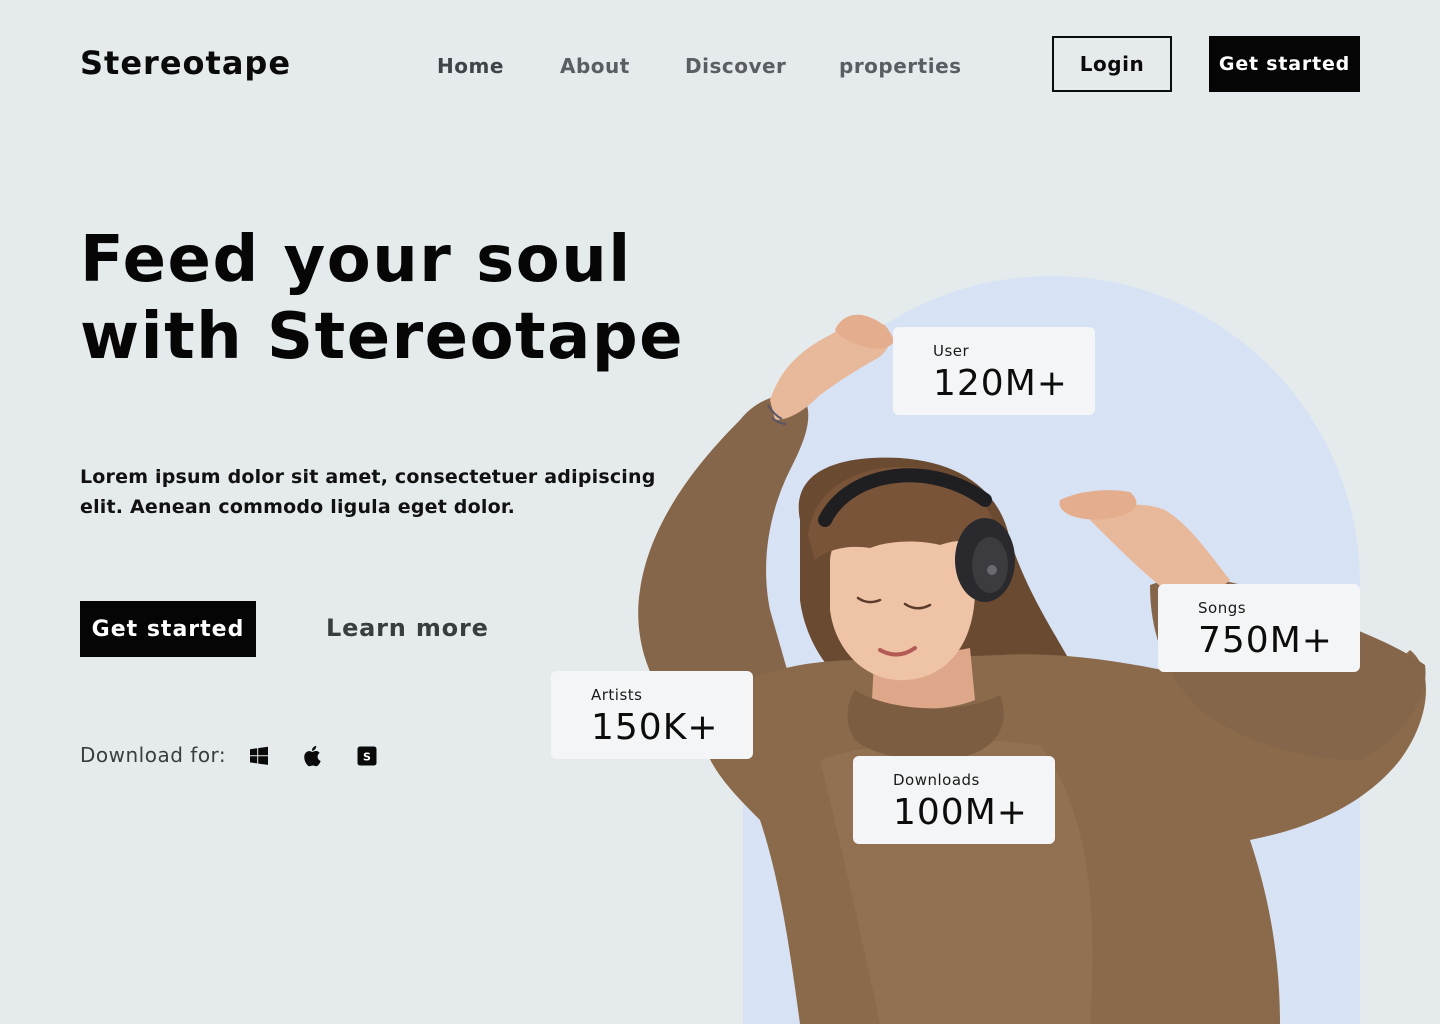 The height and width of the screenshot is (1024, 1440). Describe the element at coordinates (313, 756) in the screenshot. I see `apple-icon` at that location.